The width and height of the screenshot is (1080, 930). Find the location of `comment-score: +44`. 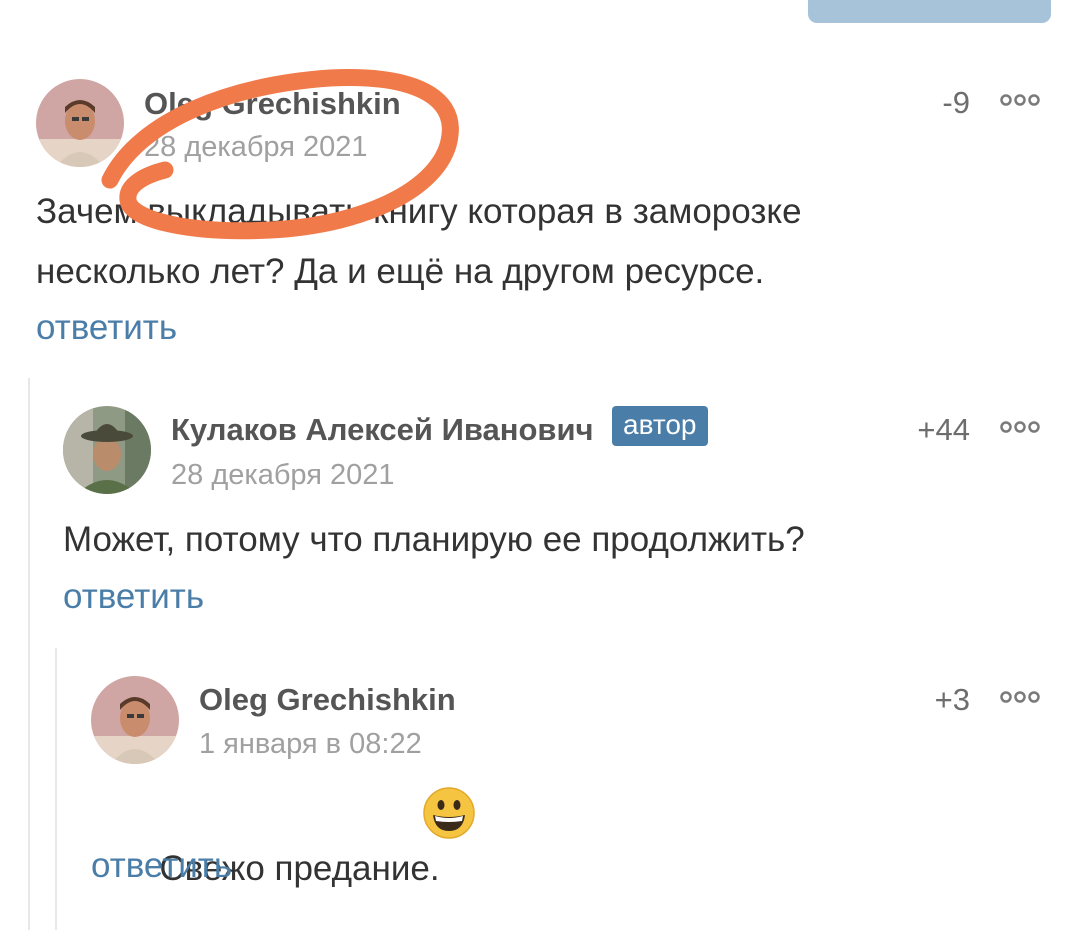

comment-score: +44 is located at coordinates (943, 429).